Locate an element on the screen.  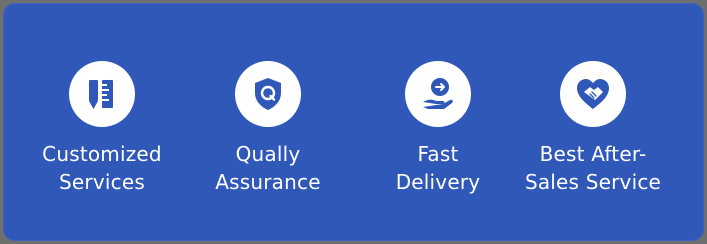
shield-q-icon is located at coordinates (268, 94).